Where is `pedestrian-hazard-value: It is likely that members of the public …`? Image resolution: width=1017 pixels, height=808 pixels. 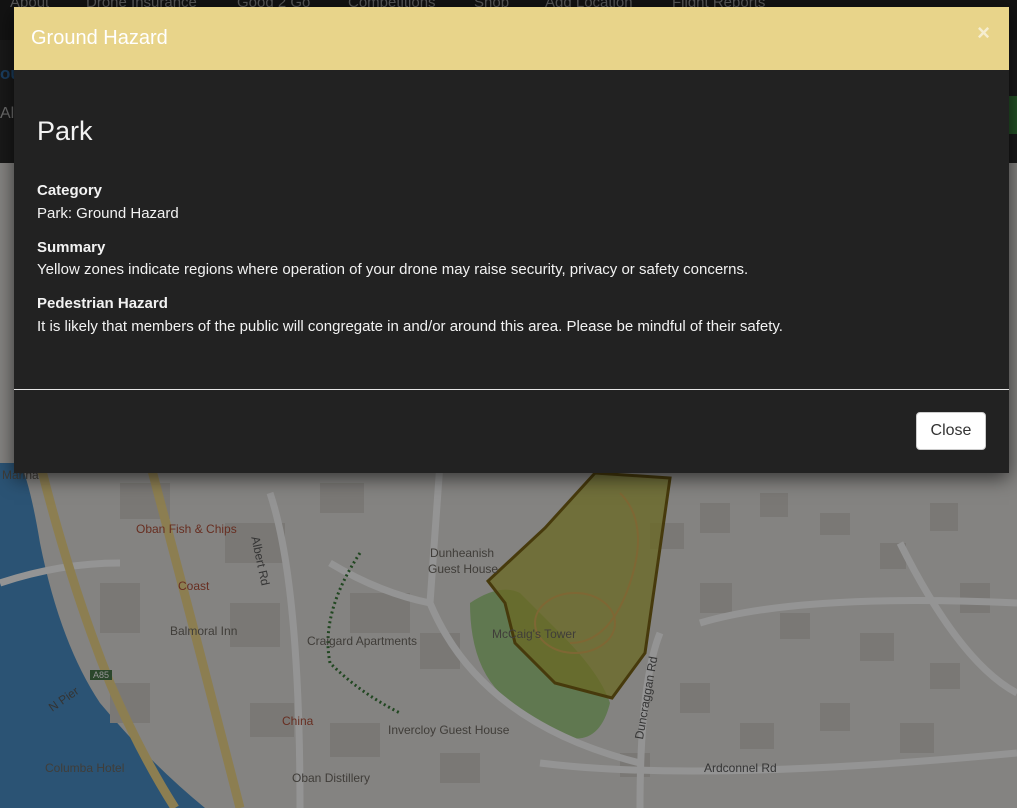 pedestrian-hazard-value: It is likely that members of the public … is located at coordinates (410, 326).